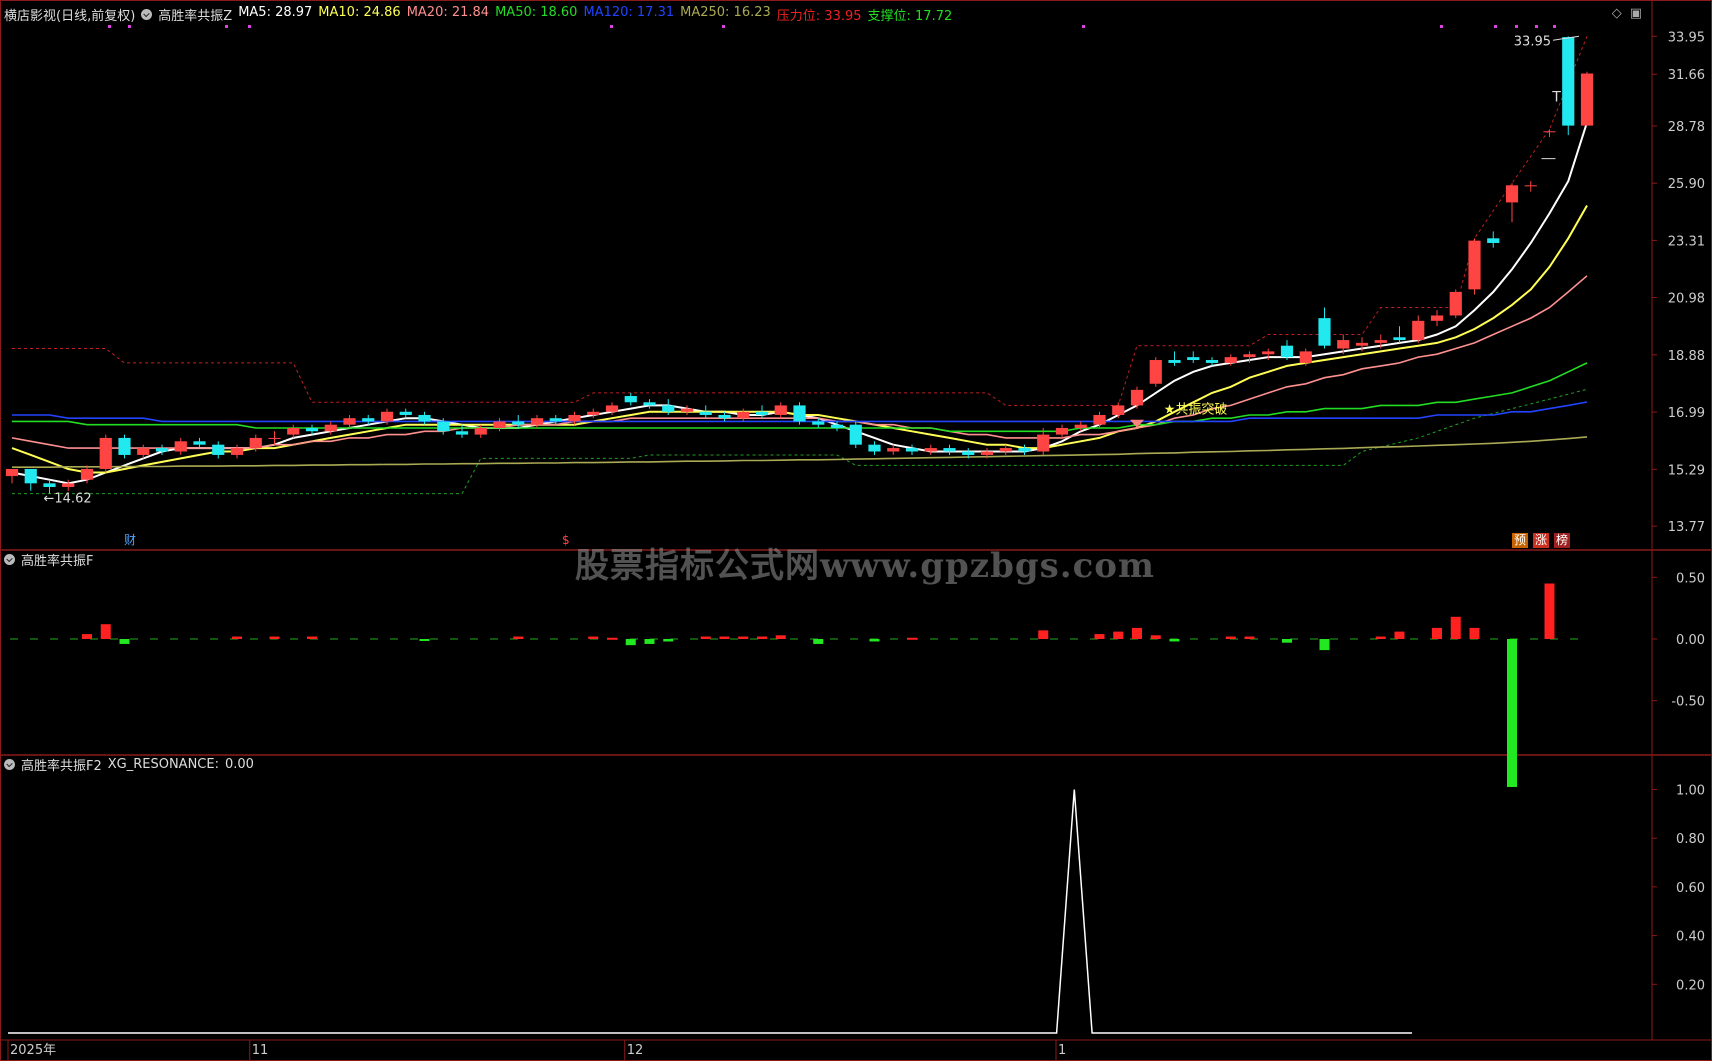 Image resolution: width=1712 pixels, height=1061 pixels. I want to click on y-tick-label: 0.00, so click(1690, 640).